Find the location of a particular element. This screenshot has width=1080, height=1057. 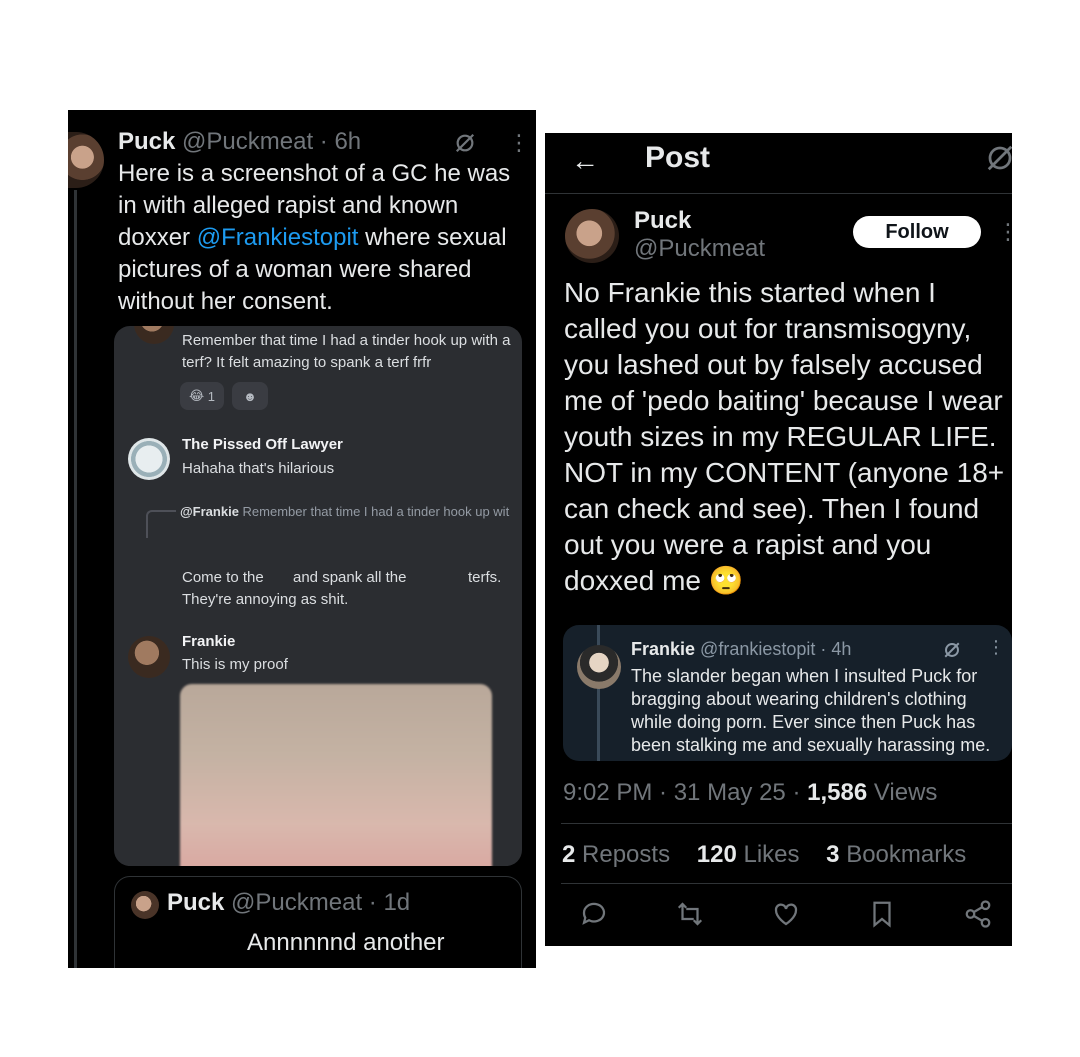

tweet-header: Puck @Puckmeat · 6h is located at coordinates (239, 142).